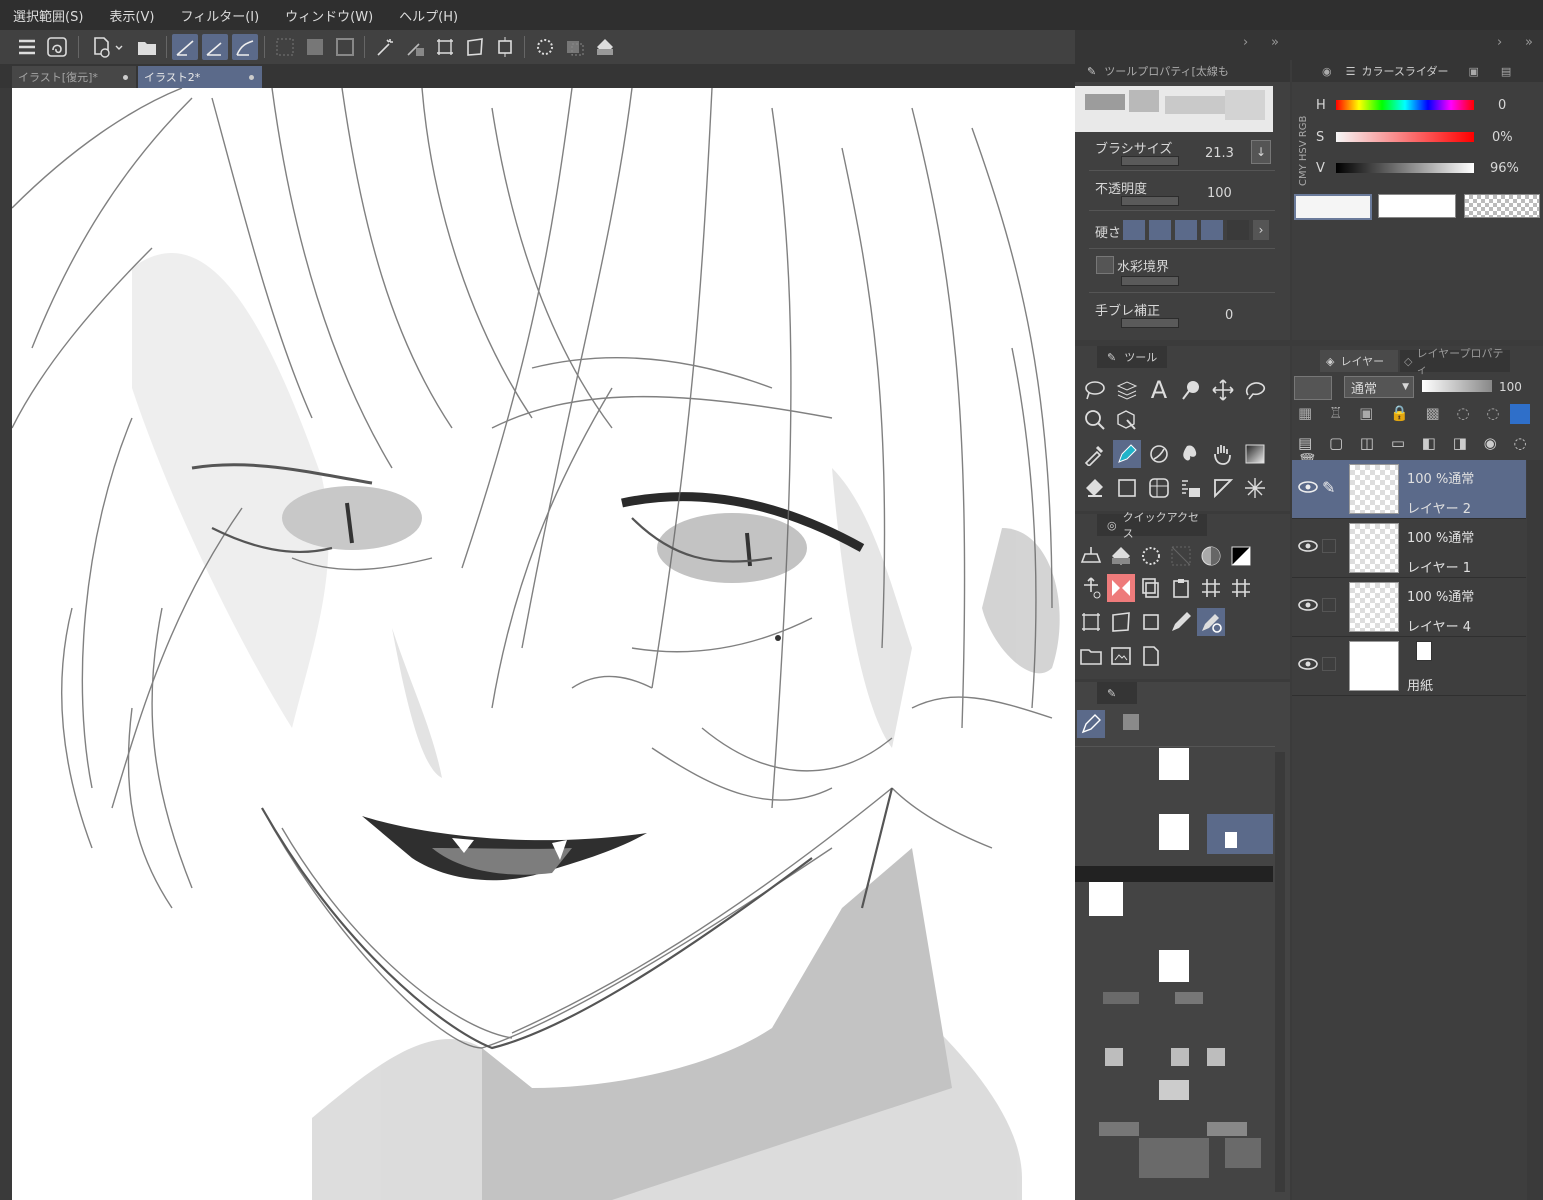  I want to click on color-slider-title: カラースライダー, so click(1404, 71).